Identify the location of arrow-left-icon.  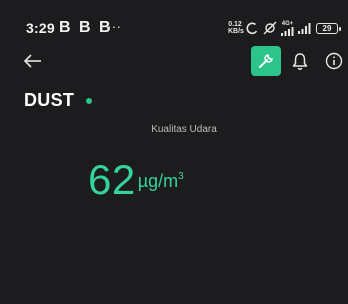
(33, 61).